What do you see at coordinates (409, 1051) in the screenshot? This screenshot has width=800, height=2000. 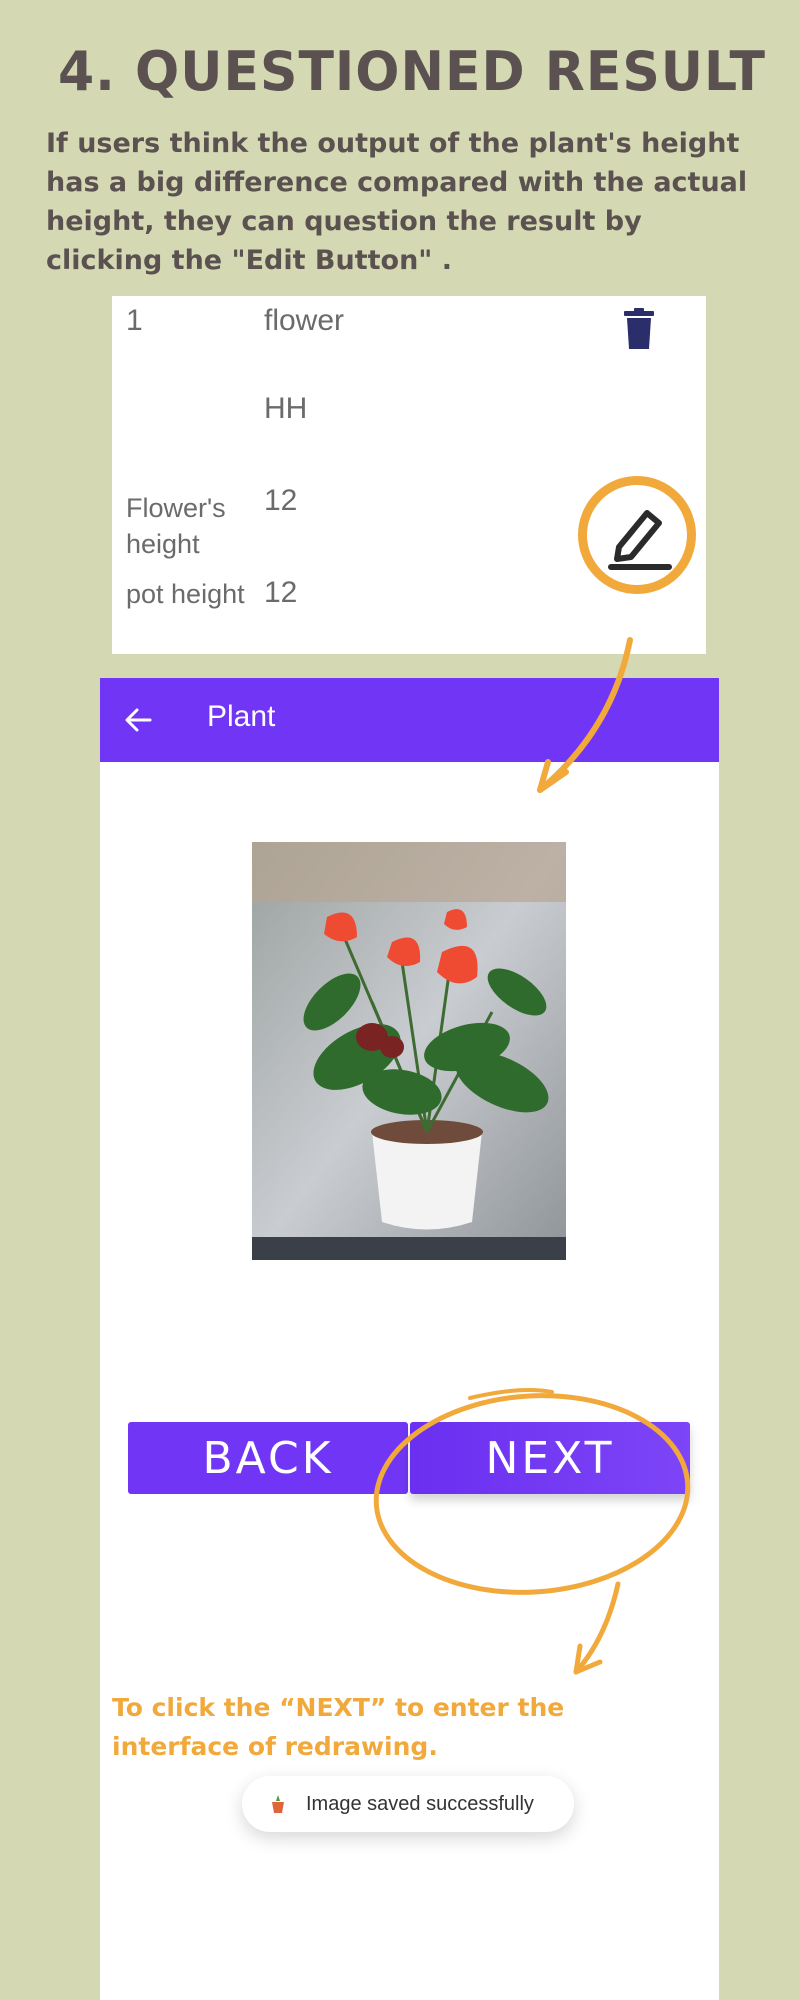 I see `plant-photo` at bounding box center [409, 1051].